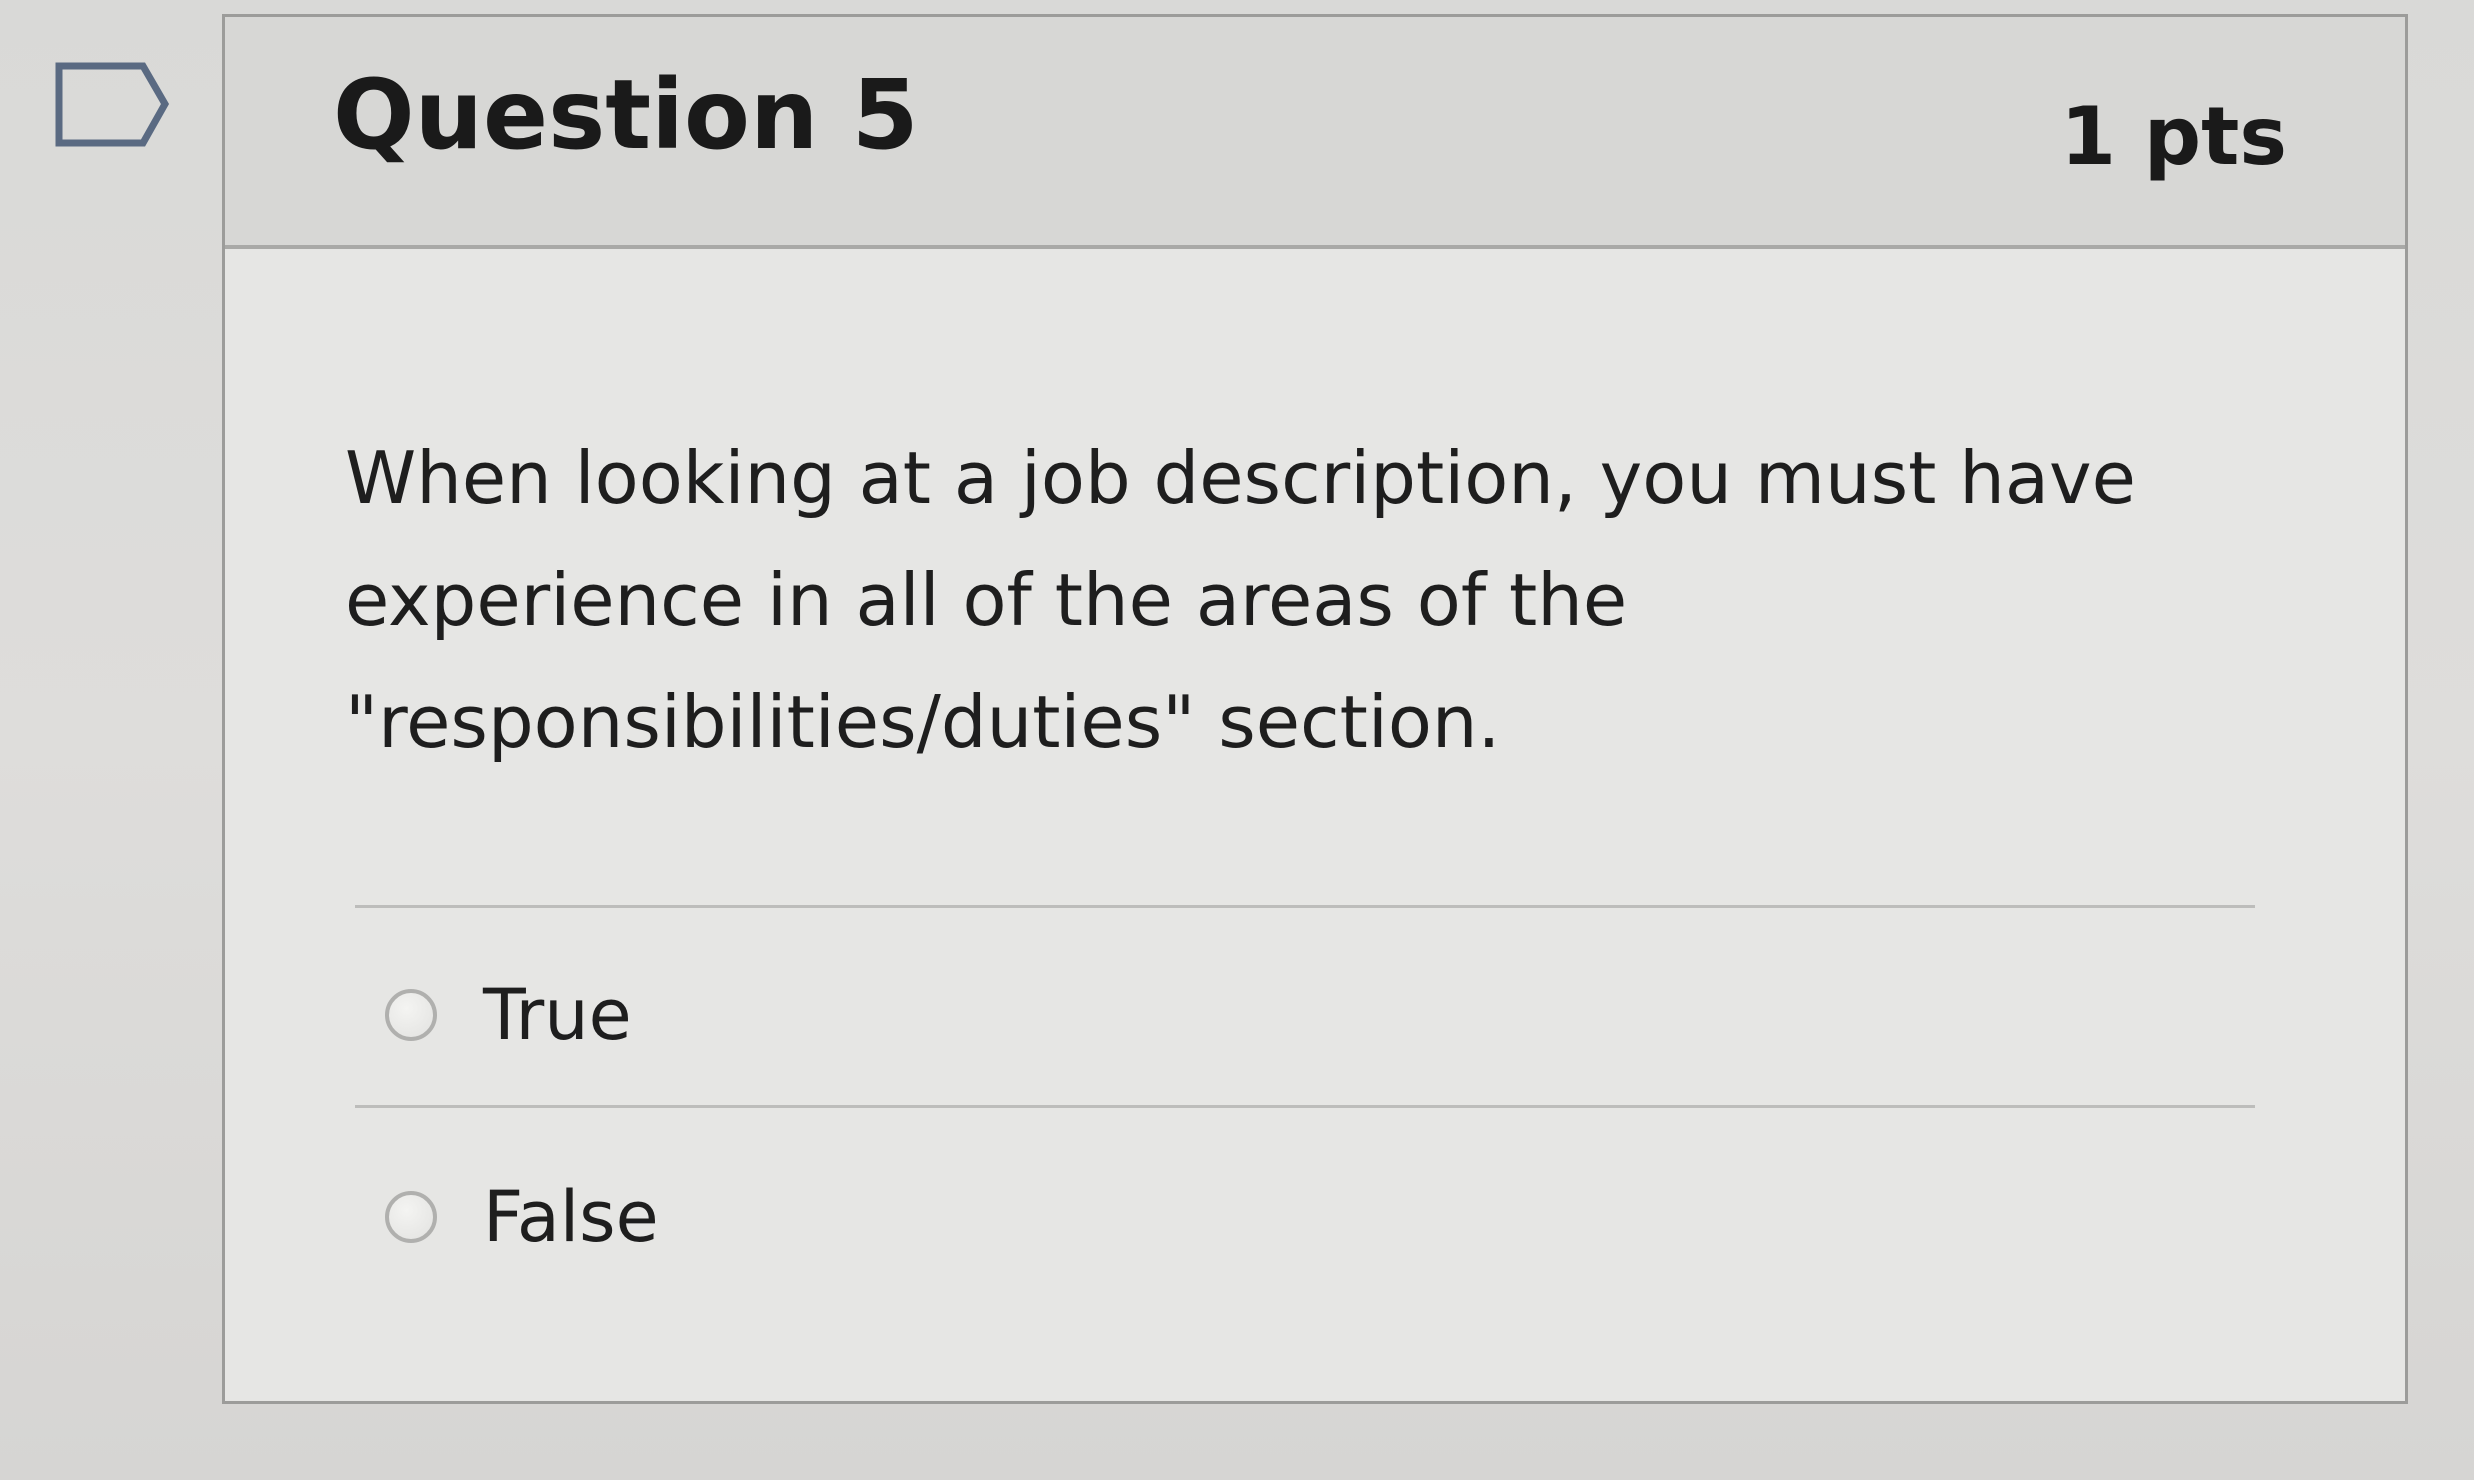 This screenshot has height=1480, width=2474. Describe the element at coordinates (626, 115) in the screenshot. I see `question-title: Question 5` at that location.